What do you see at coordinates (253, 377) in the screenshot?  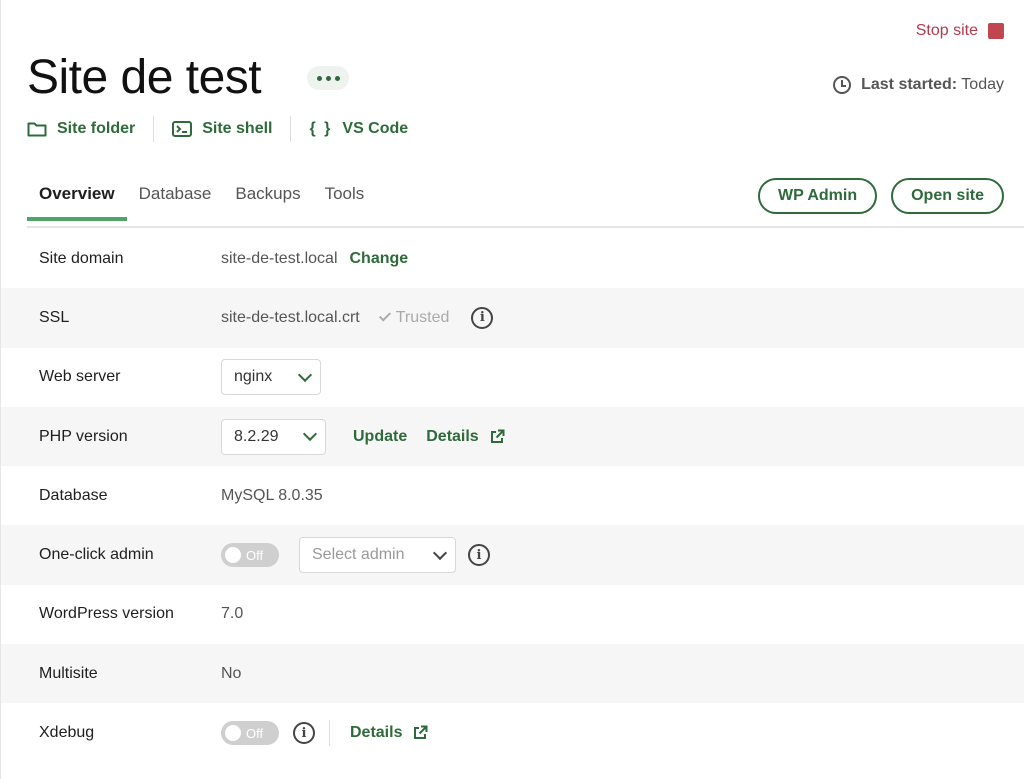 I see `web-server-value: nginx` at bounding box center [253, 377].